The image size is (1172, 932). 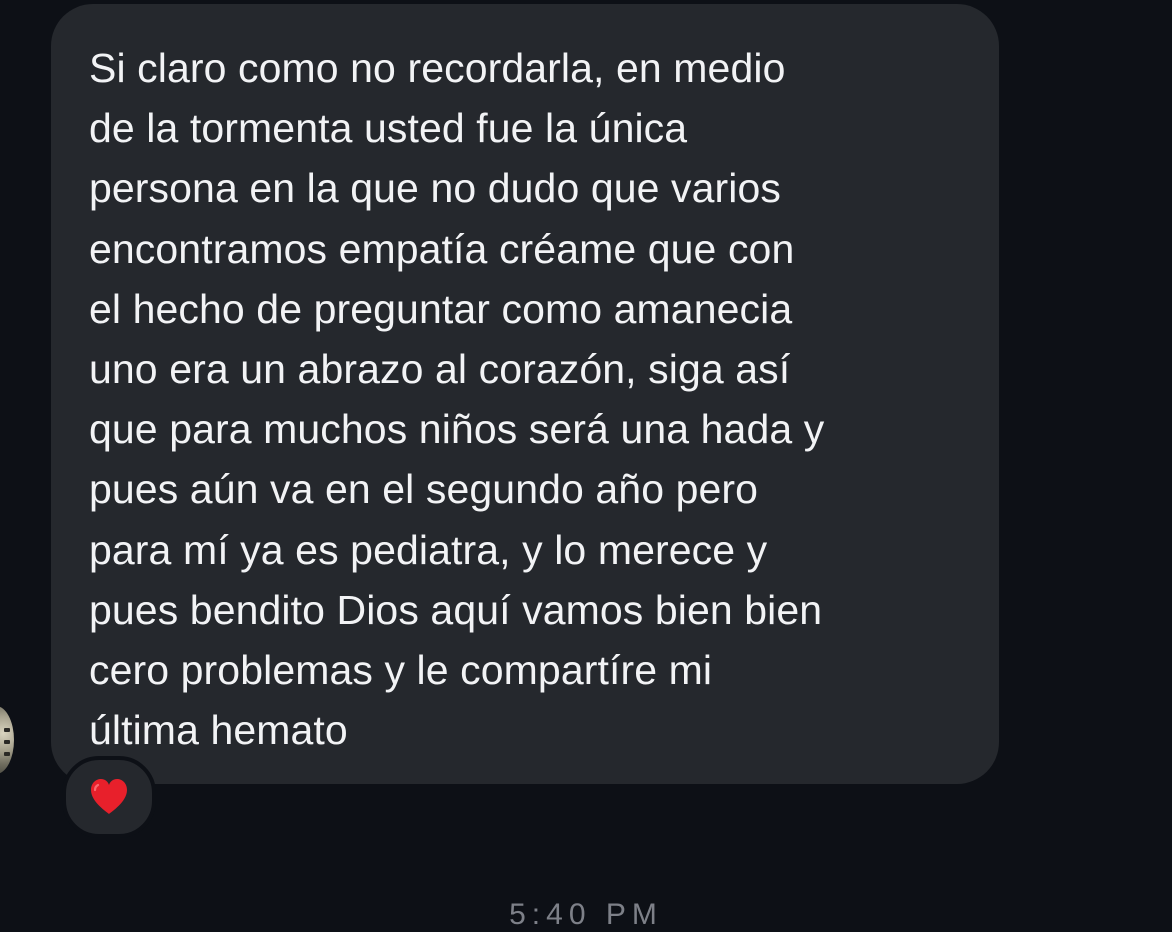 I want to click on message-line: el hecho de preguntar como amanecia, so click(x=441, y=308).